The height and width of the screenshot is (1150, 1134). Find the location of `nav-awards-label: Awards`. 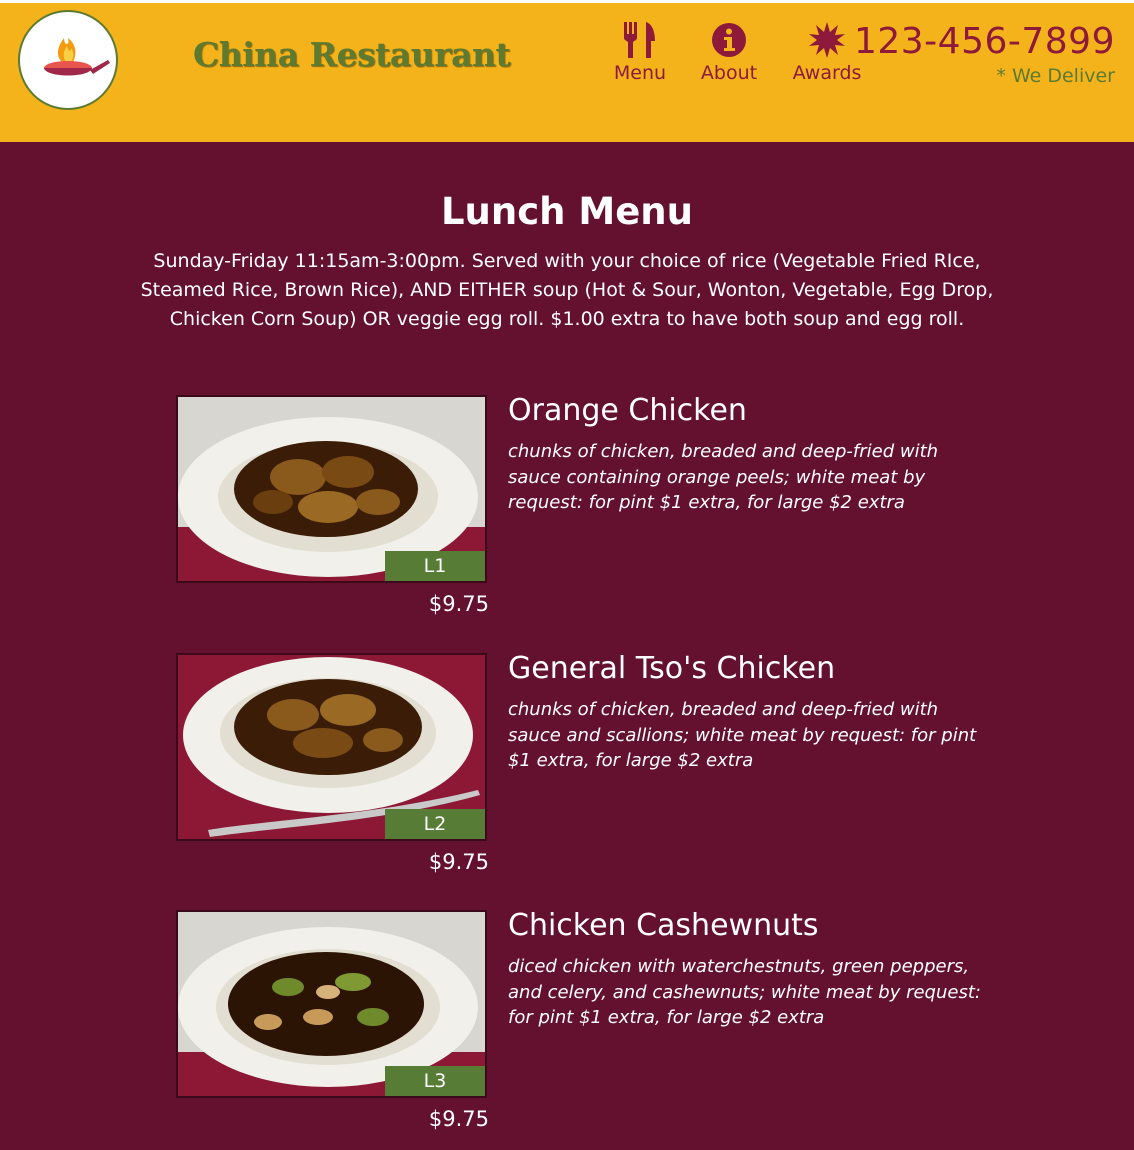

nav-awards-label: Awards is located at coordinates (827, 73).